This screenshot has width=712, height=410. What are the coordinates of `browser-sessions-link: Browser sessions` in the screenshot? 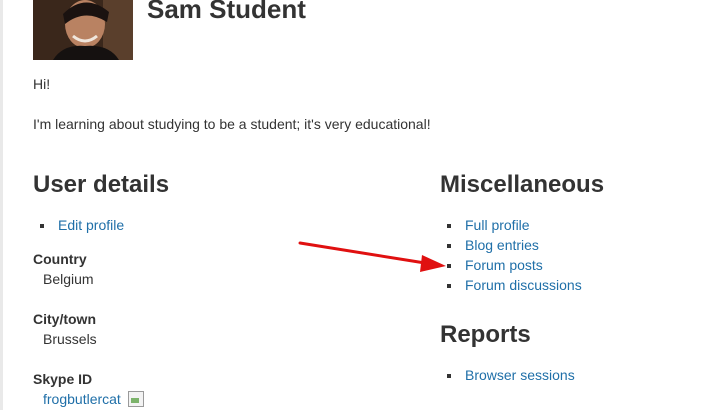 It's located at (520, 375).